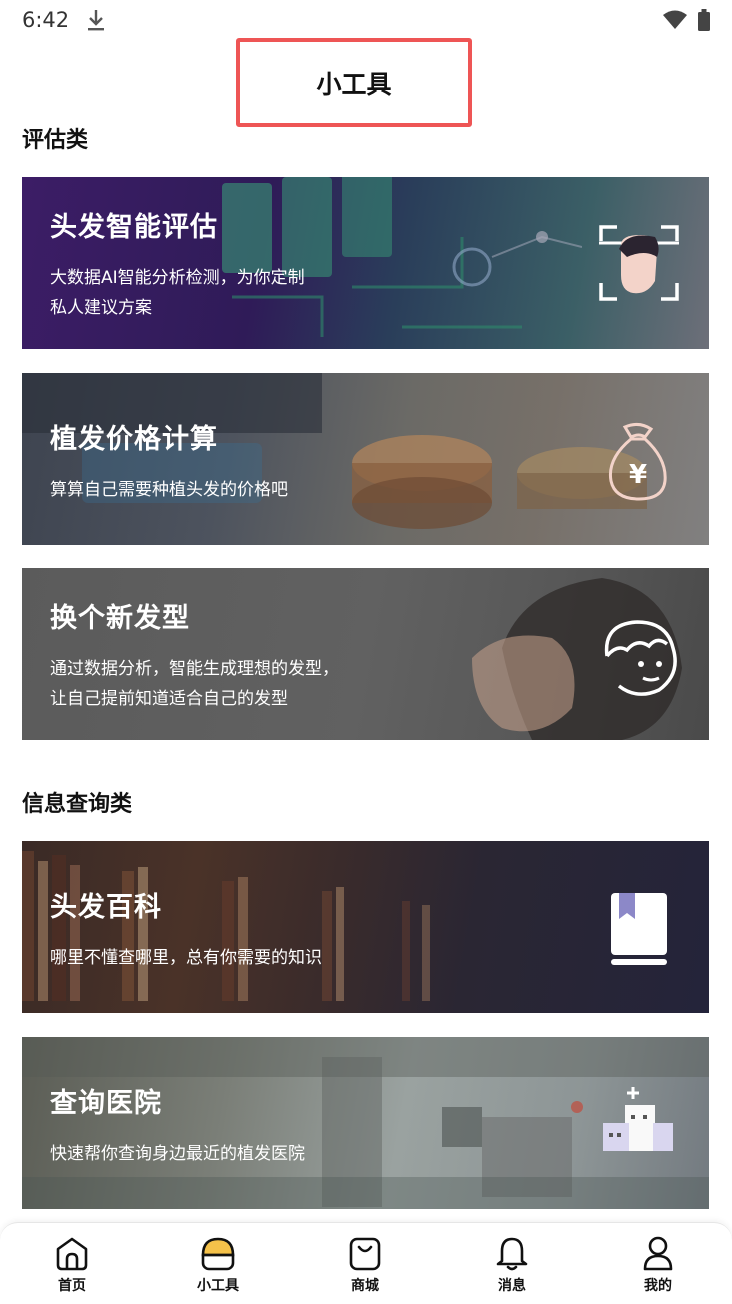 The width and height of the screenshot is (732, 1304). What do you see at coordinates (134, 439) in the screenshot?
I see `card-title: 植发价格计算` at bounding box center [134, 439].